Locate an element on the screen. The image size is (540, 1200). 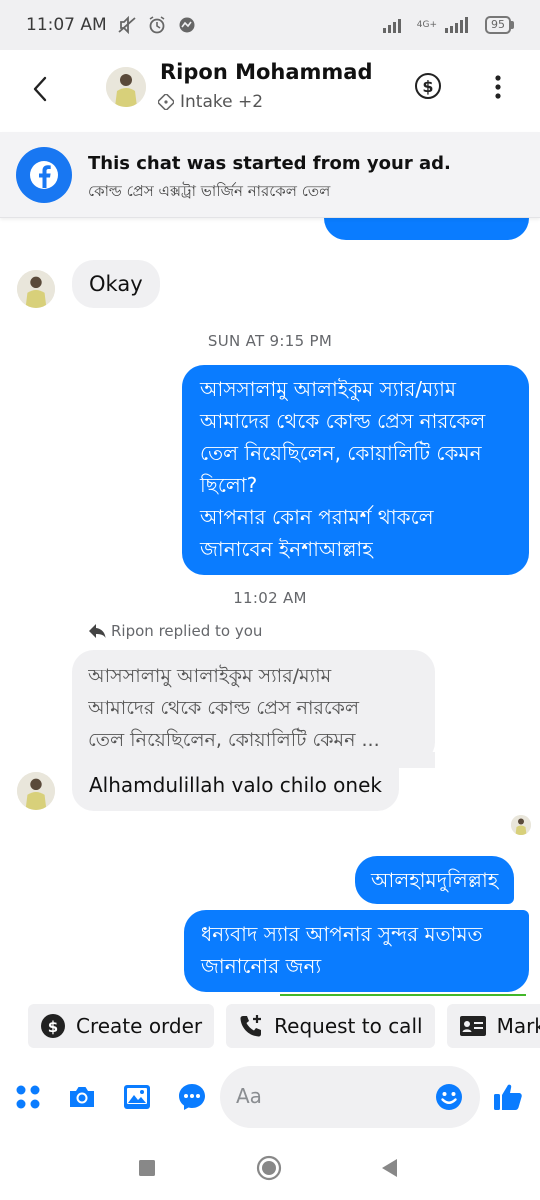
camera-icon is located at coordinates (82, 1097).